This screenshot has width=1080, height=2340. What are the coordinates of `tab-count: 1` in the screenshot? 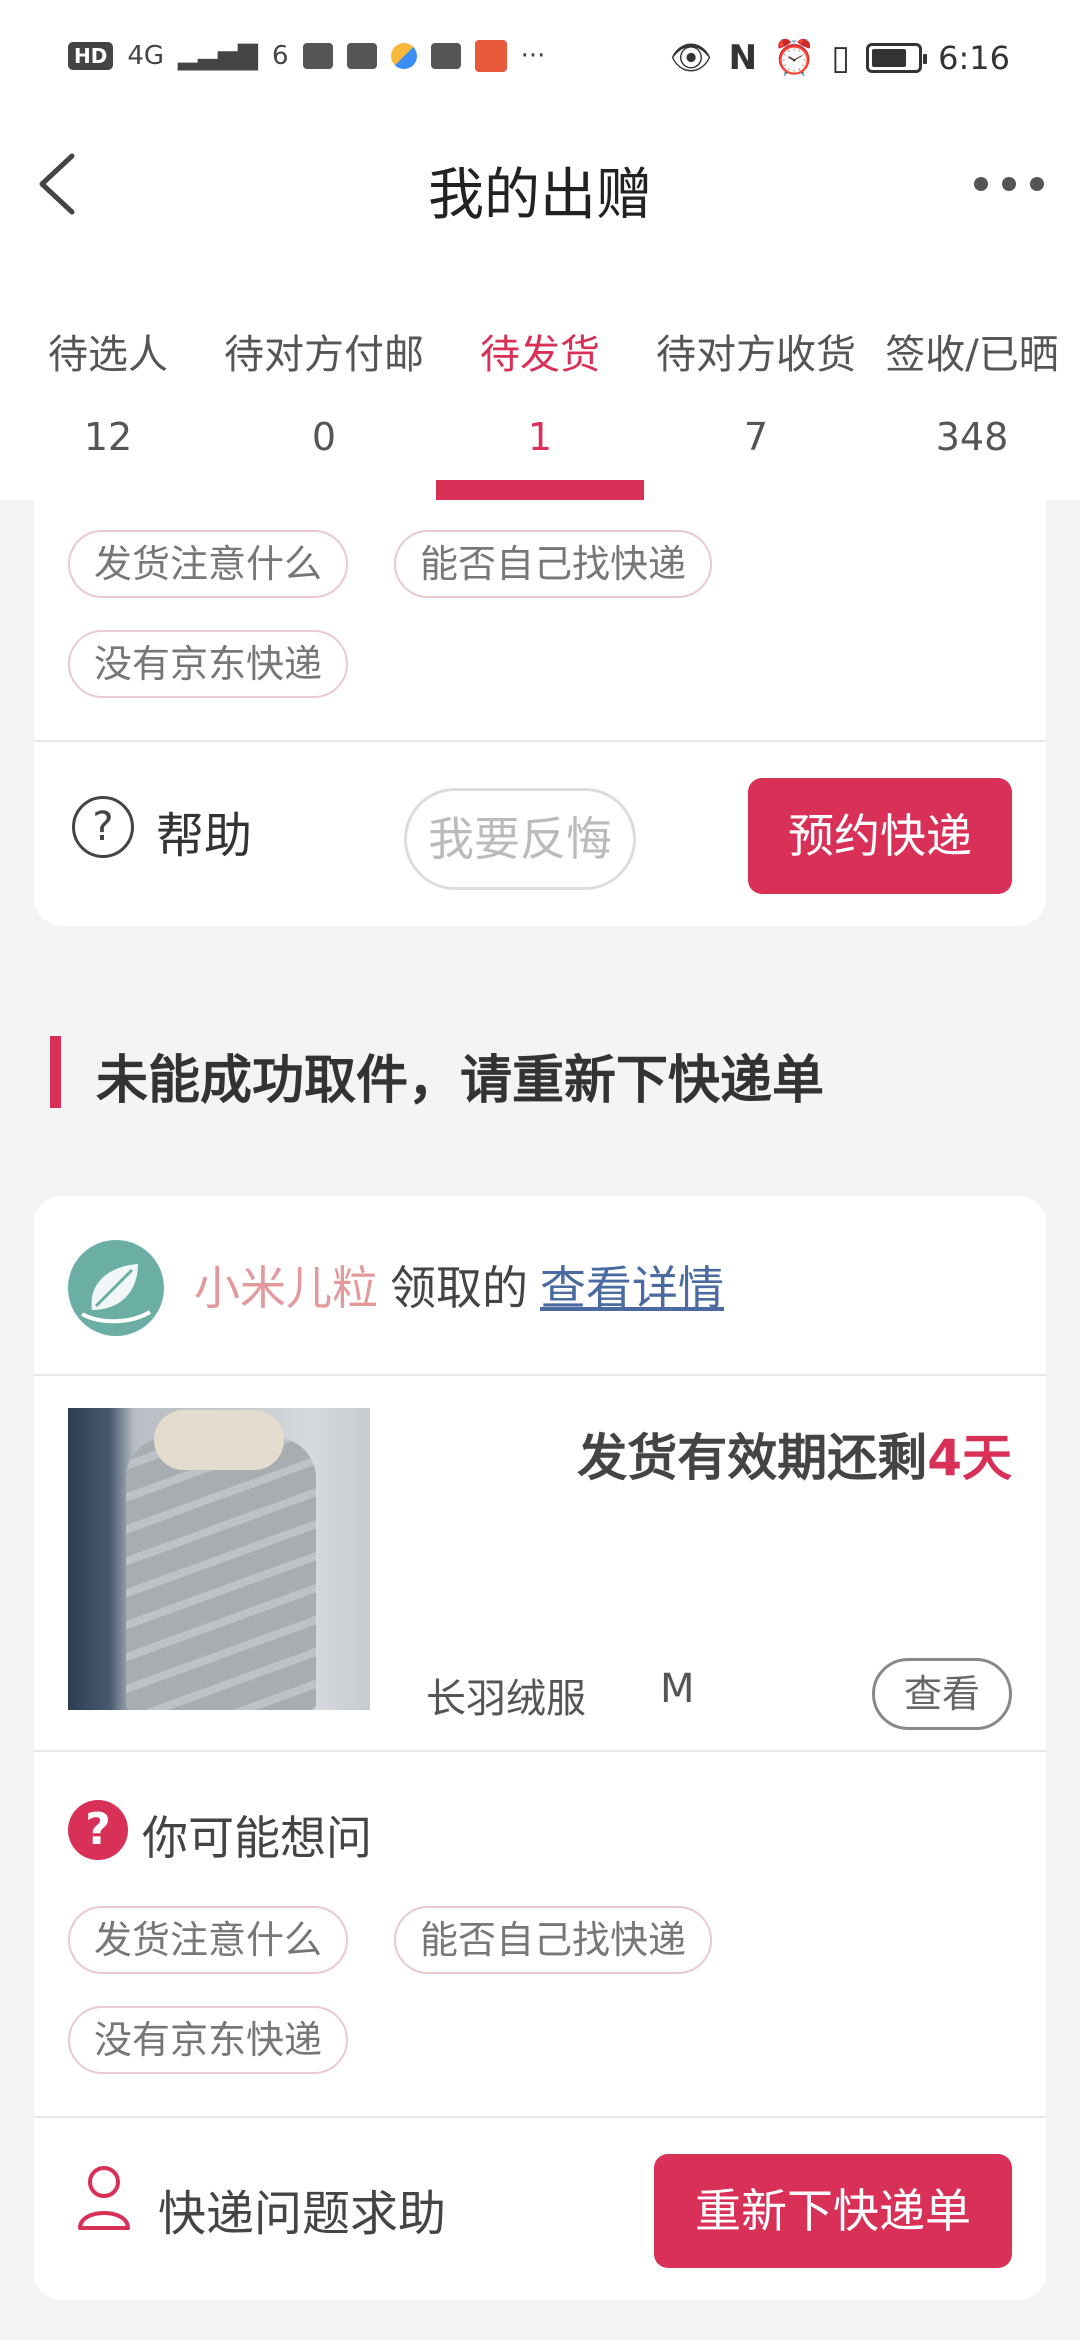 It's located at (540, 437).